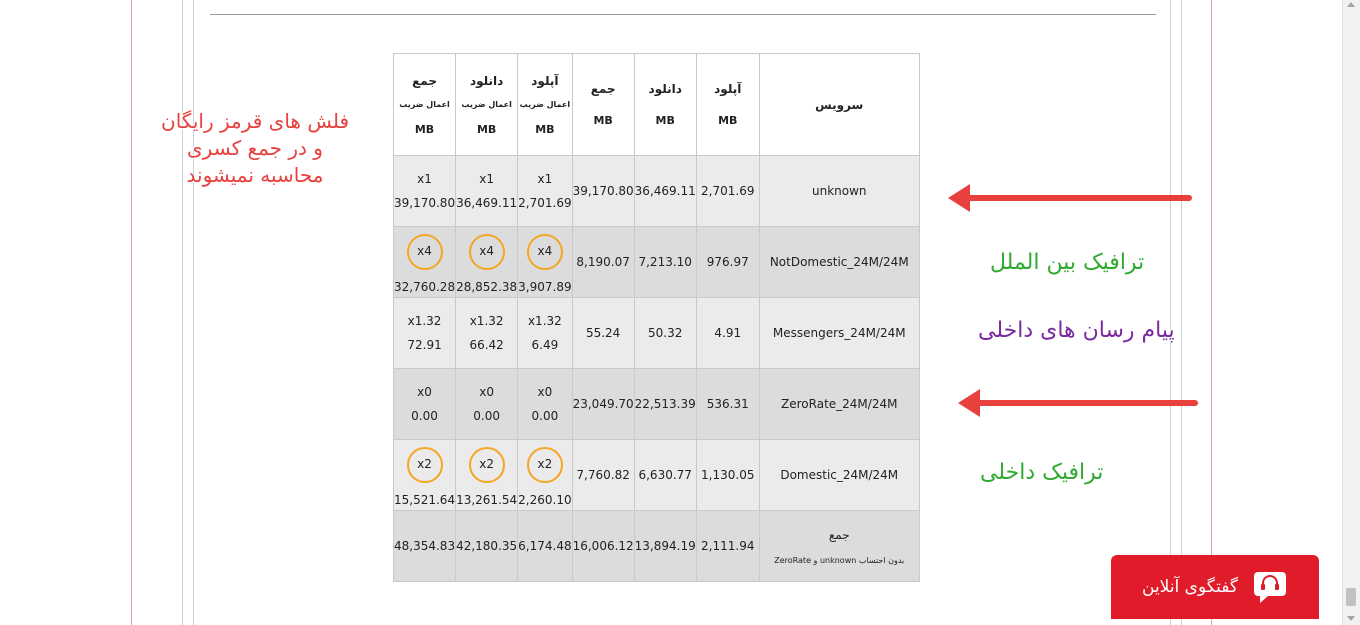  What do you see at coordinates (665, 404) in the screenshot?
I see `cell-download: 22,513.39` at bounding box center [665, 404].